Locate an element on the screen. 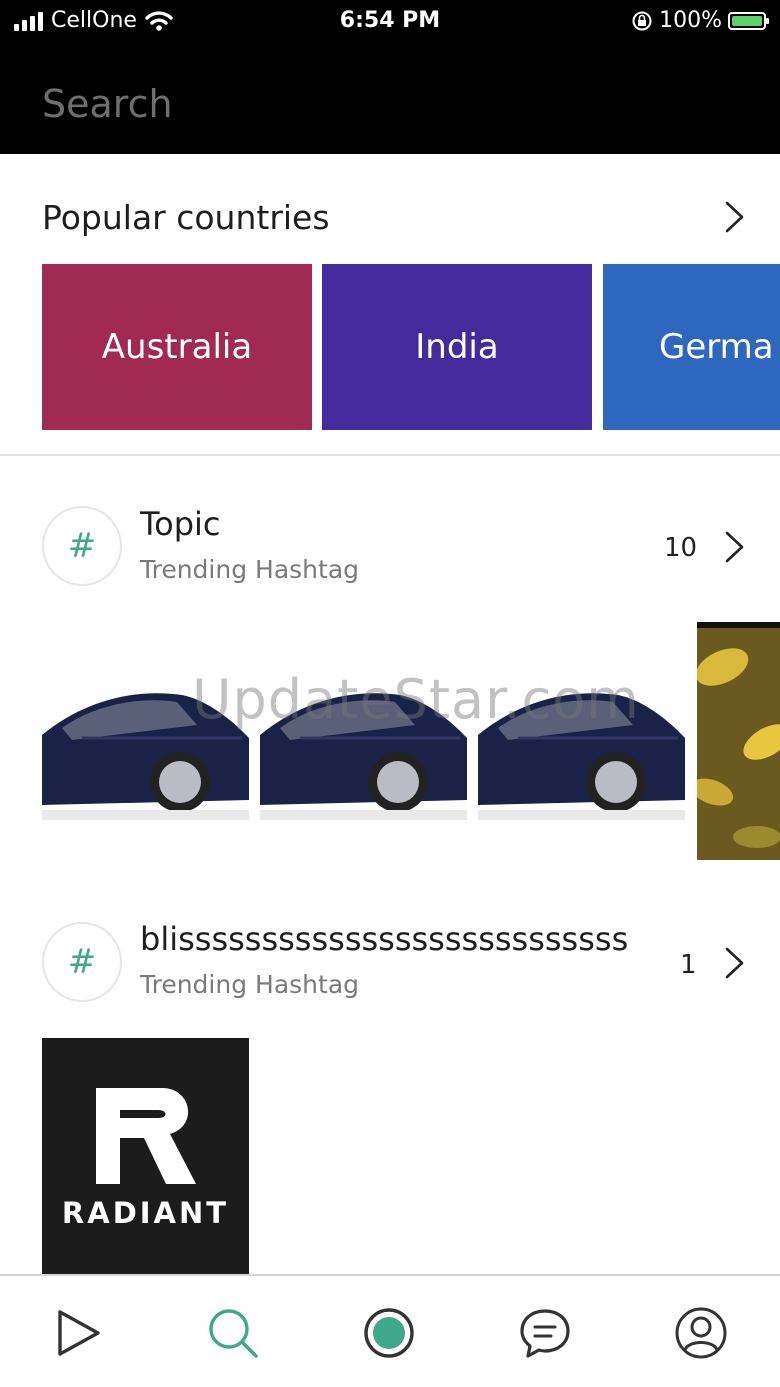 Image resolution: width=780 pixels, height=1387 pixels. battery-percent: 100% is located at coordinates (690, 20).